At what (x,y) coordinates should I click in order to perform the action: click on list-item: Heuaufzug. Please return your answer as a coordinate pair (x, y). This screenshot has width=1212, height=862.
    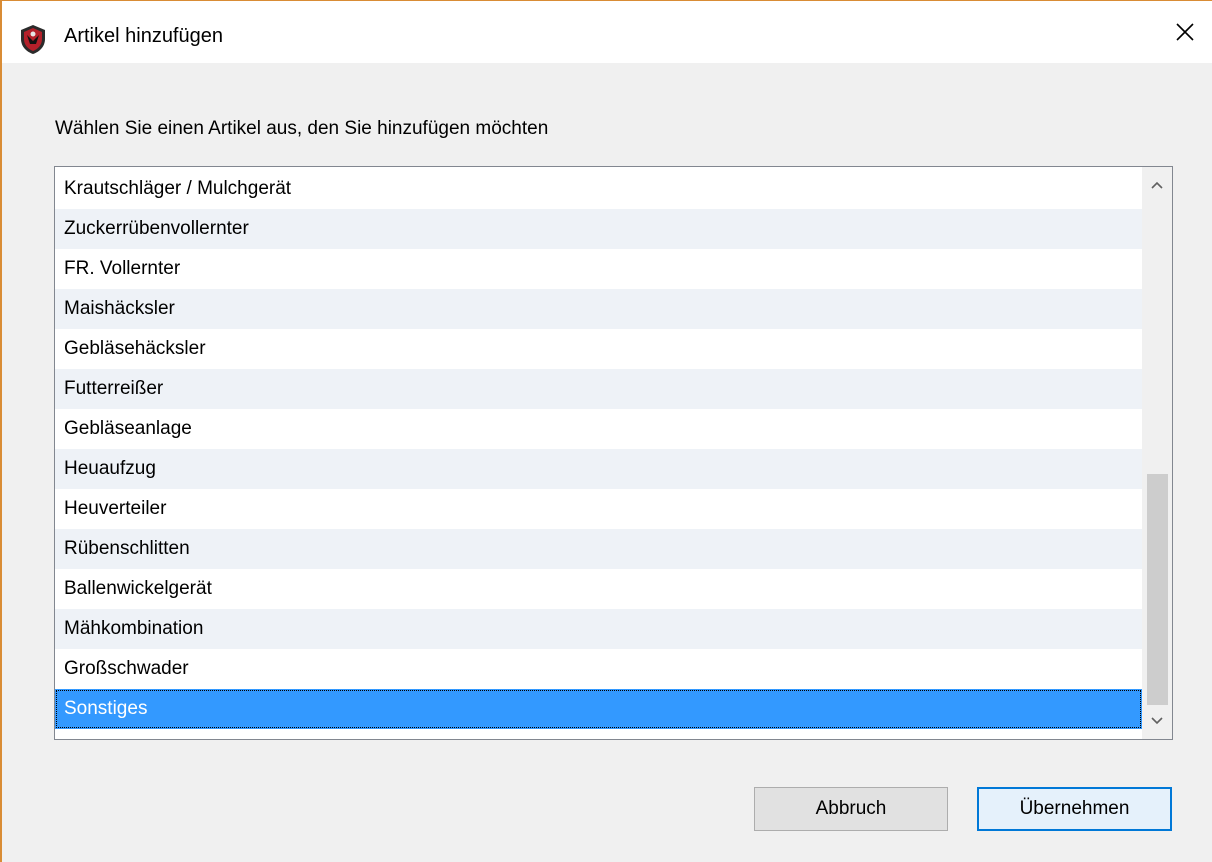
    Looking at the image, I should click on (598, 469).